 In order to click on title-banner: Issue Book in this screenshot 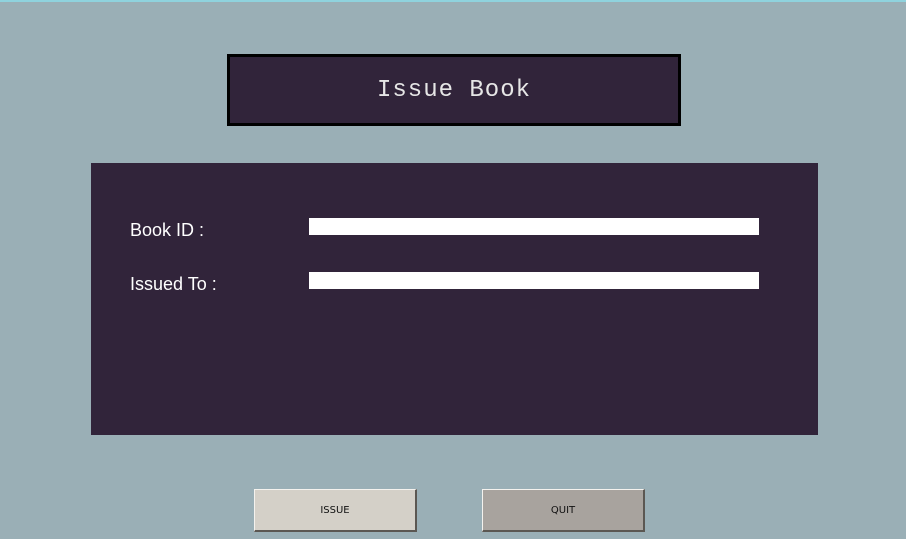, I will do `click(454, 90)`.